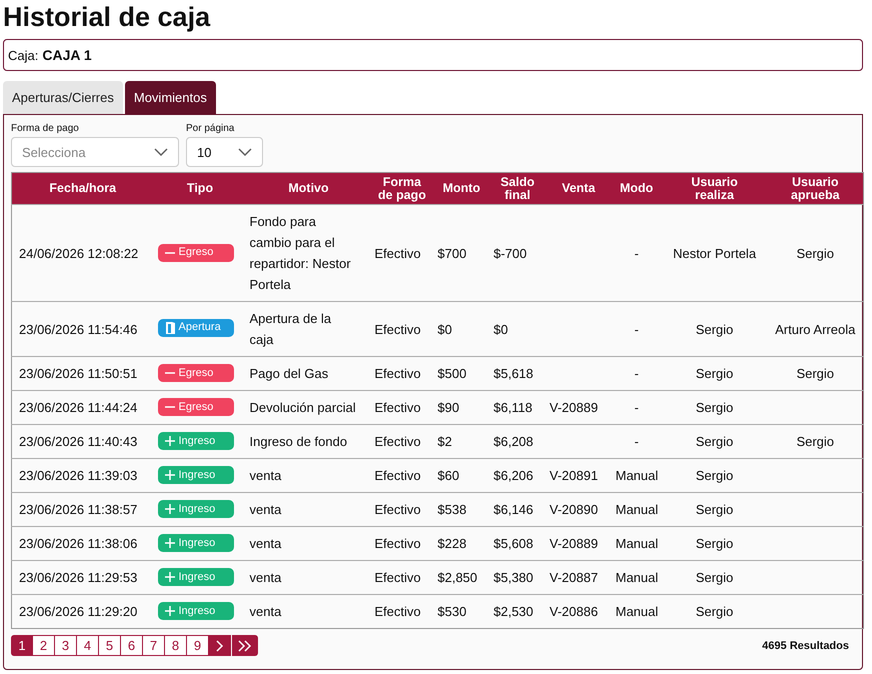 The width and height of the screenshot is (872, 674). I want to click on double-chevron-right-icon, so click(245, 646).